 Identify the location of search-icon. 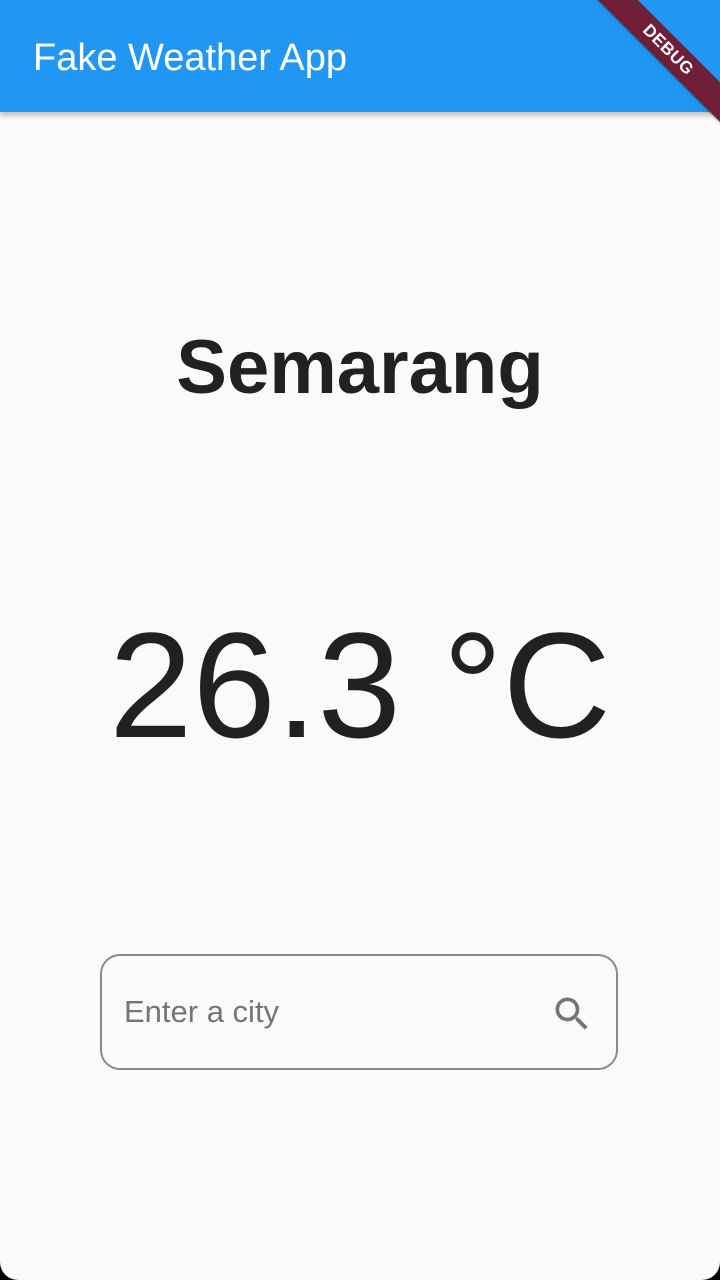
(572, 1014).